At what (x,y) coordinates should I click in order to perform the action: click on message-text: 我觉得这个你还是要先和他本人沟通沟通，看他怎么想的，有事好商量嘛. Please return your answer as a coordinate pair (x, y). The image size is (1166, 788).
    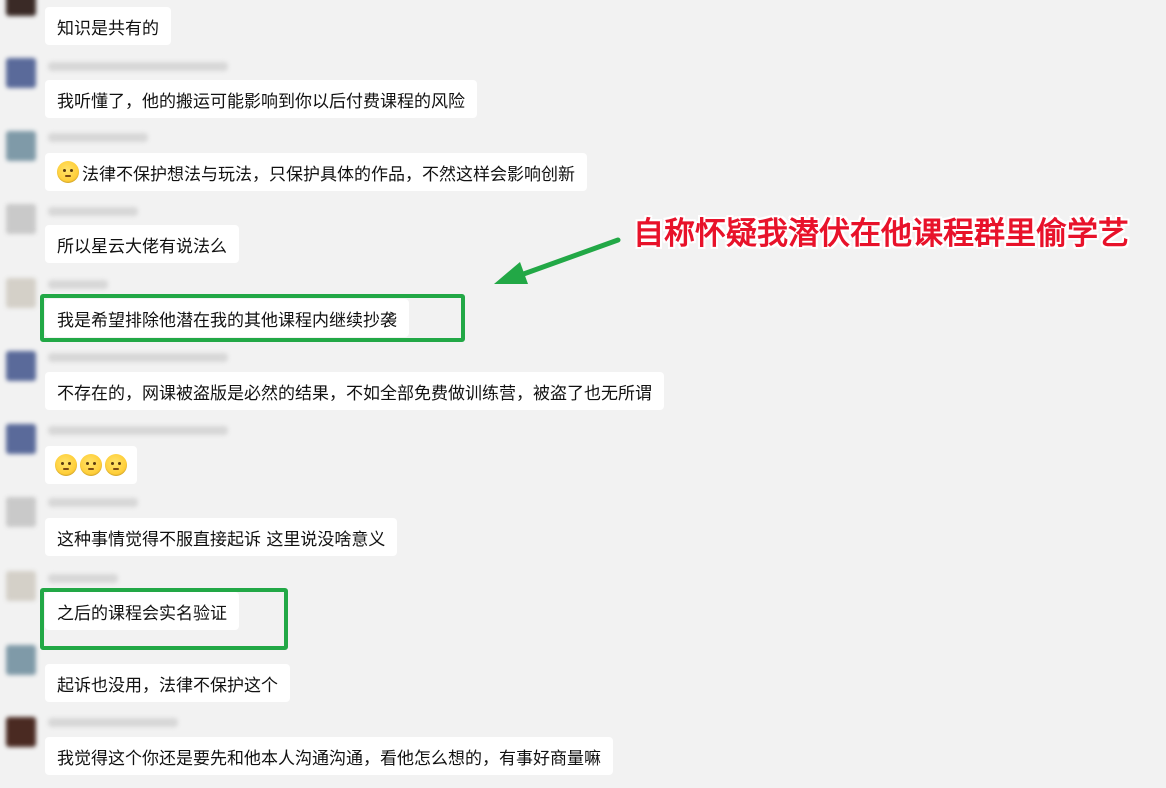
    Looking at the image, I should click on (329, 758).